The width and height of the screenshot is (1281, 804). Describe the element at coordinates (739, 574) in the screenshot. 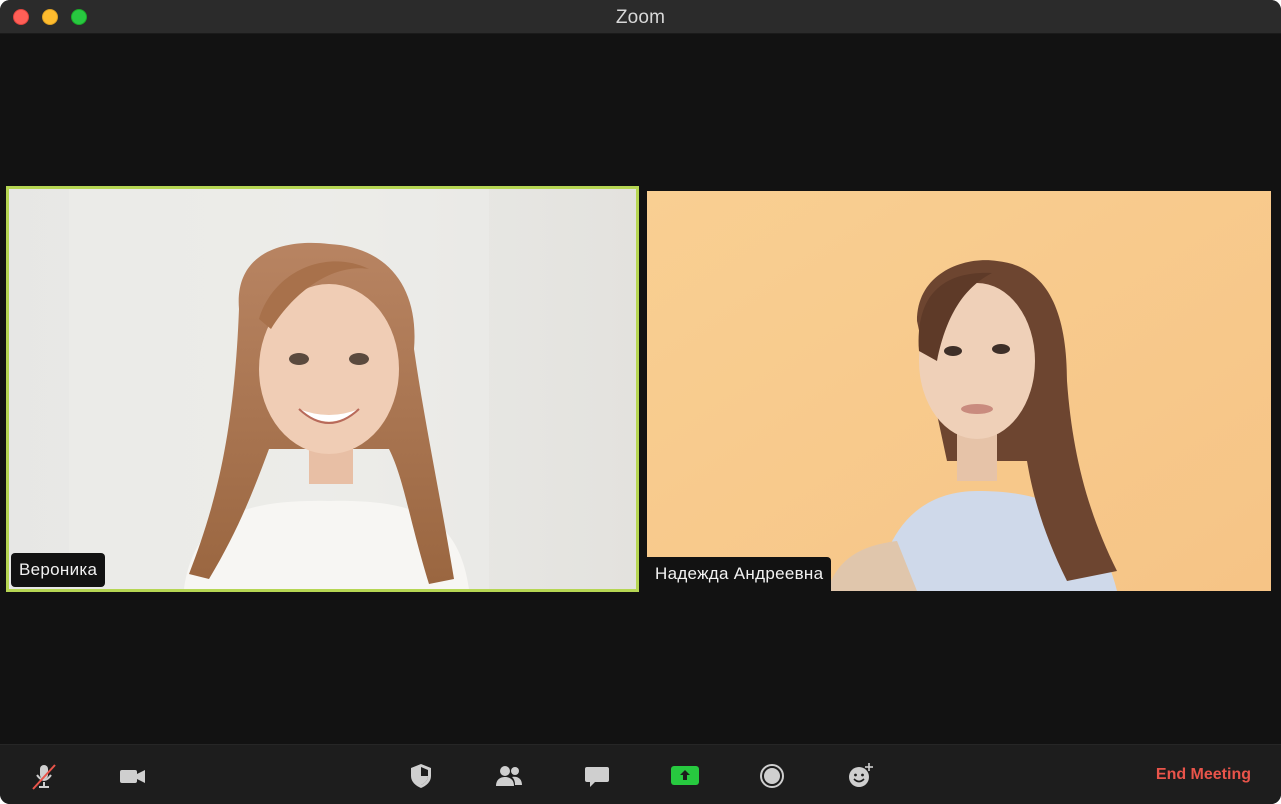

I see `participant-name-label: Надежда Андреевна` at that location.